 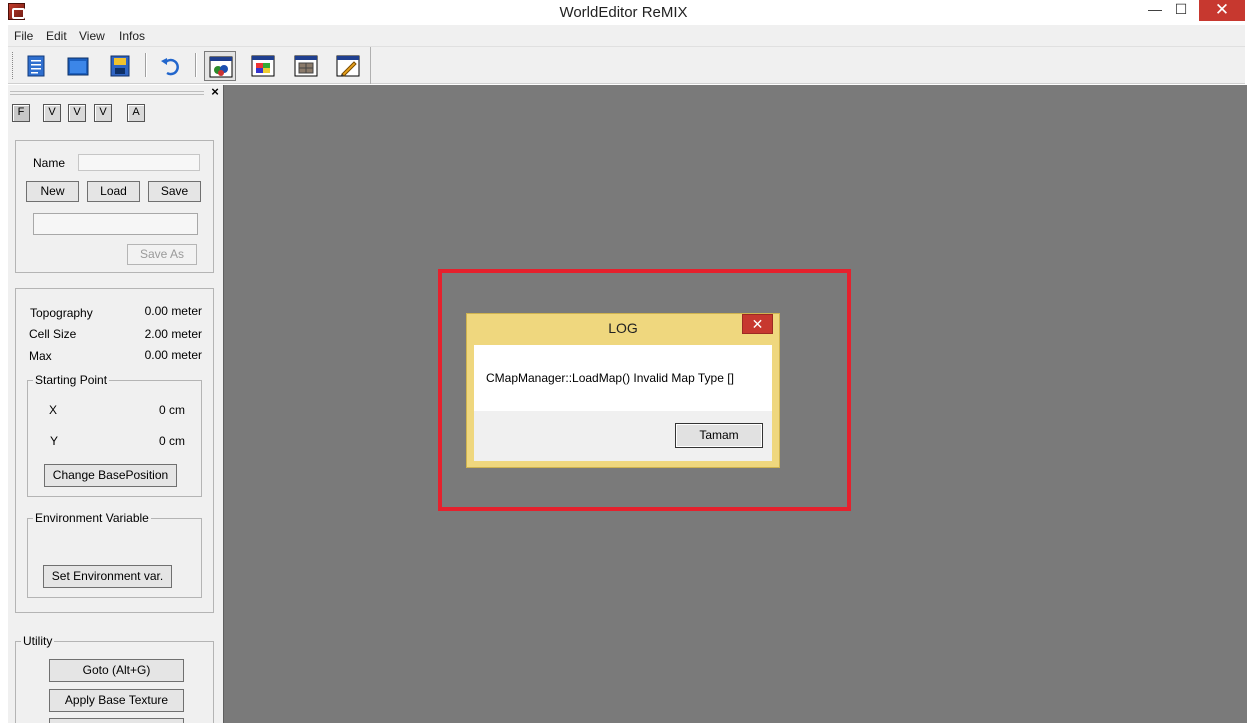 I want to click on panel-close-button: ×, so click(x=215, y=92).